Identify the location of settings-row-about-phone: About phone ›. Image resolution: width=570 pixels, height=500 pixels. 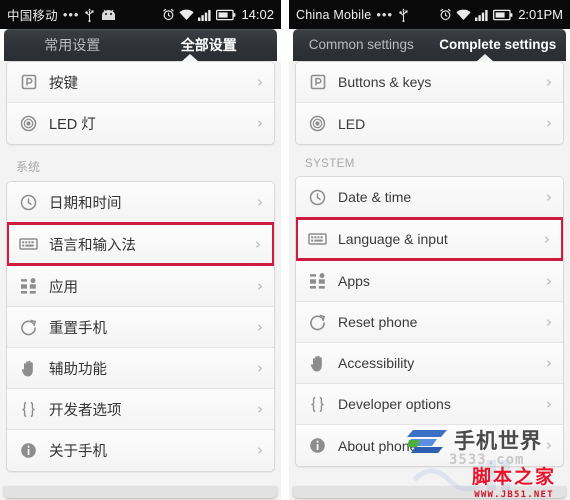
(429, 445).